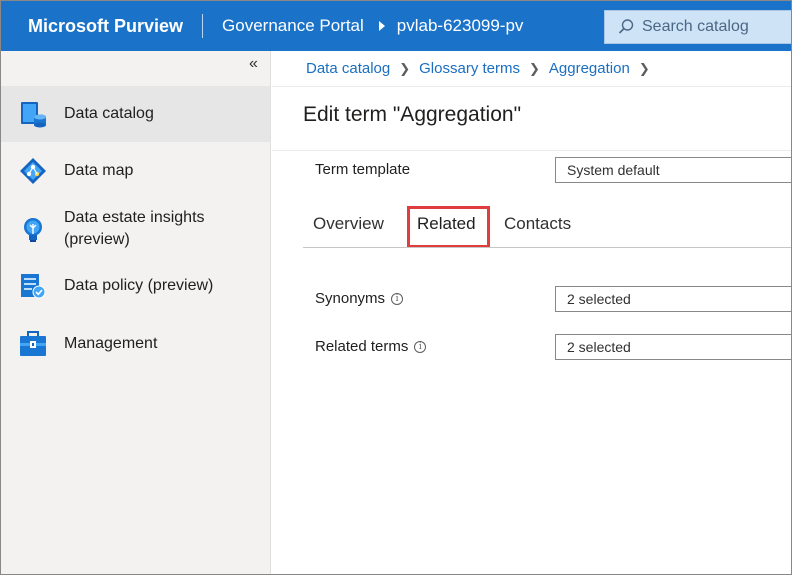  I want to click on term-template-label: Term template, so click(363, 169).